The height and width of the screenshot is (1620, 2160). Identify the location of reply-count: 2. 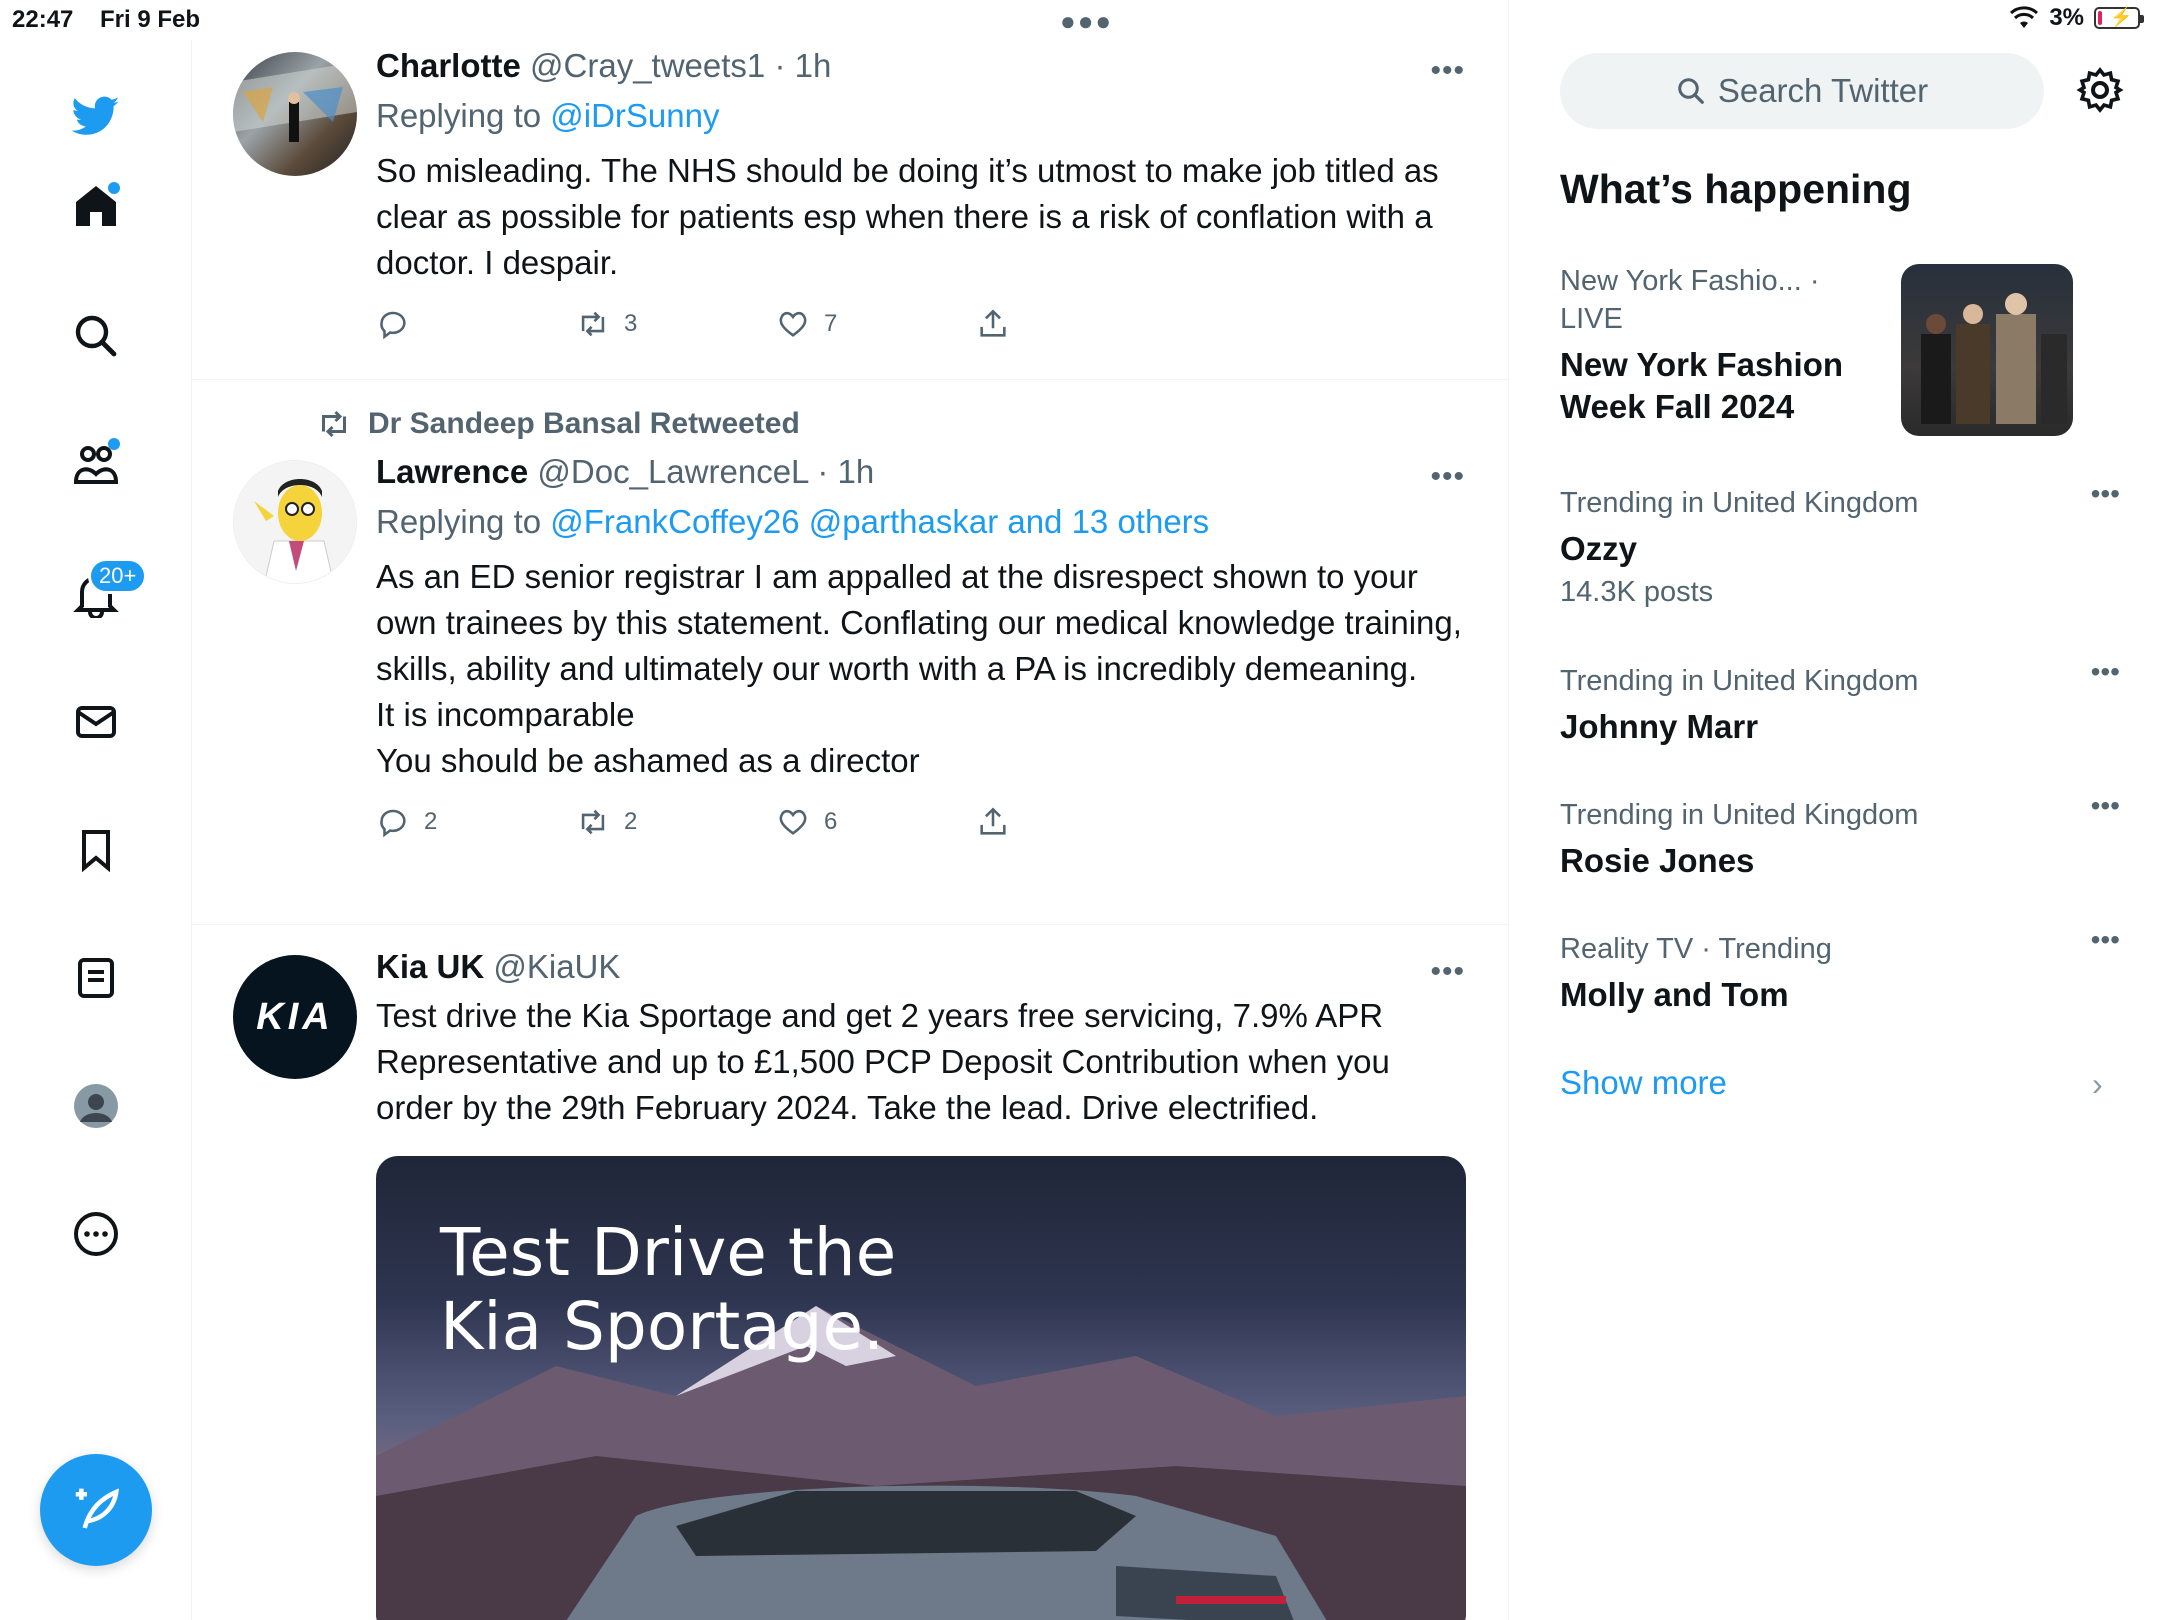
(431, 821).